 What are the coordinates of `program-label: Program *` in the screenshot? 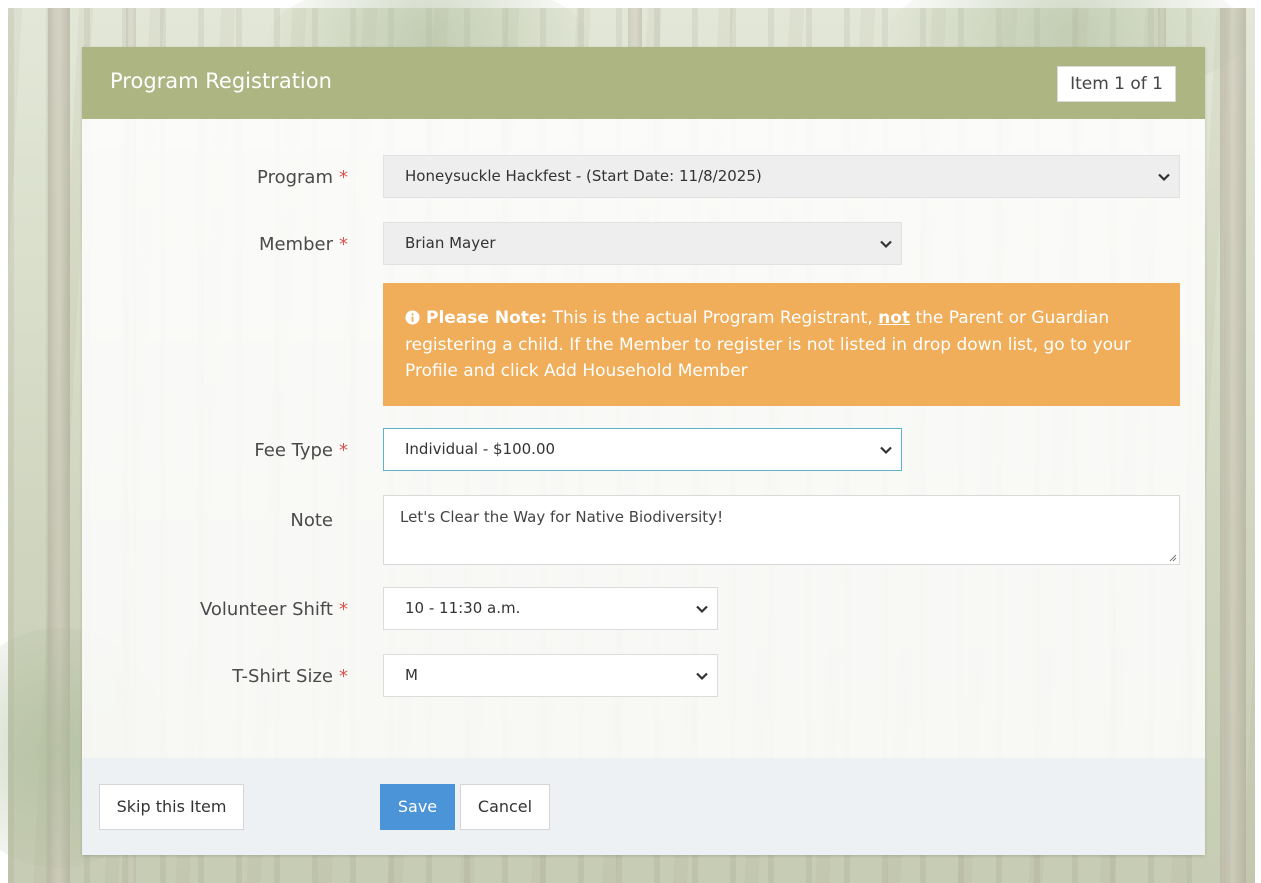 It's located at (302, 177).